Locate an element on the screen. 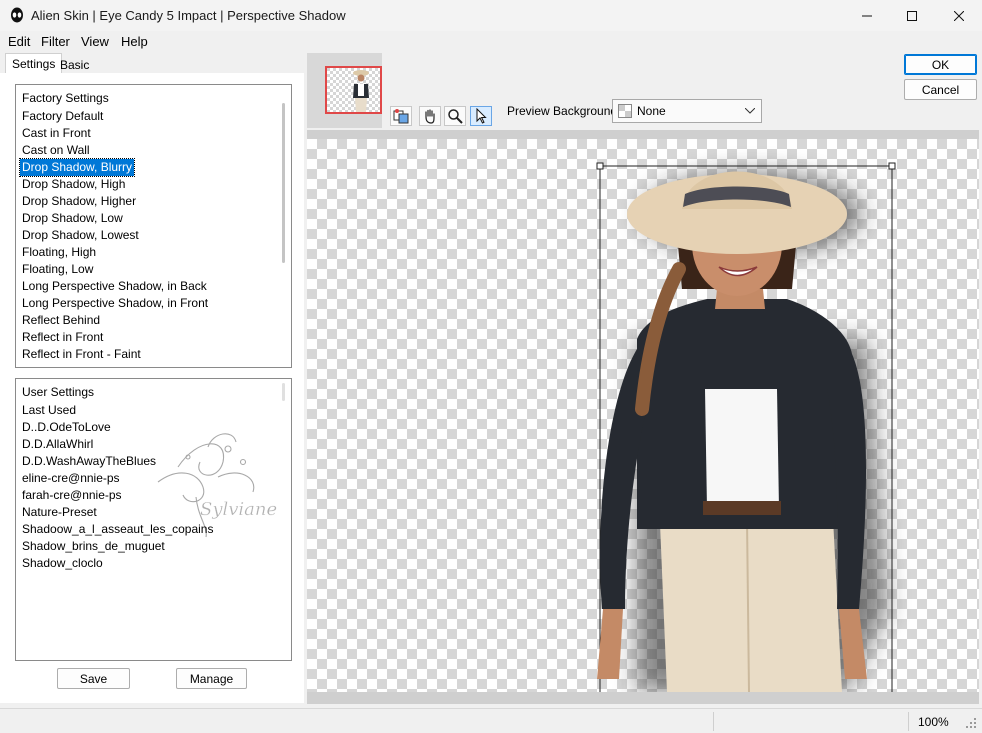 Image resolution: width=982 pixels, height=733 pixels. minimize-button is located at coordinates (867, 15).